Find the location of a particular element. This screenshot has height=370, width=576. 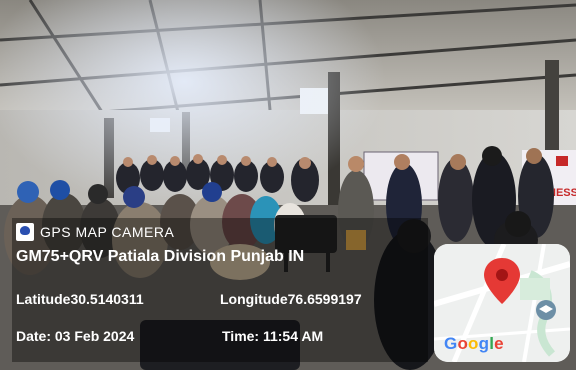

app-logo-icon is located at coordinates (25, 232).